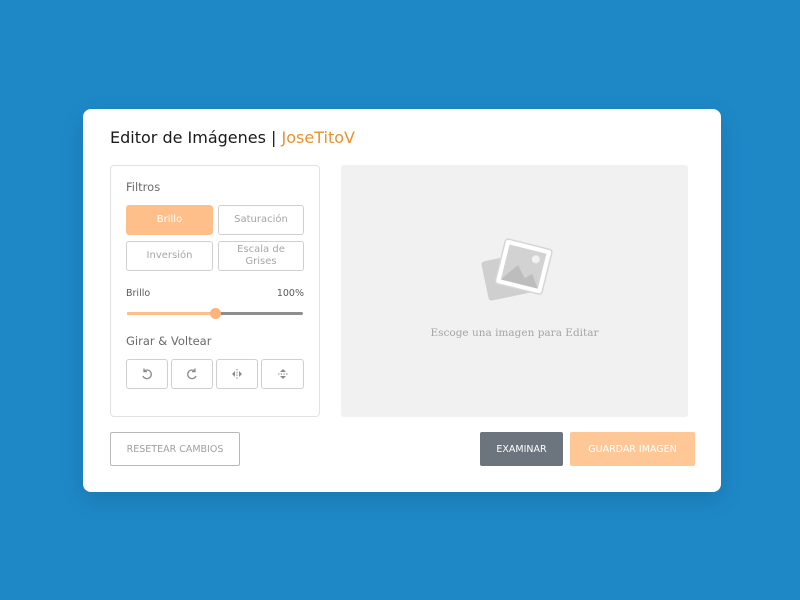 This screenshot has height=600, width=800. I want to click on page-title: Editor de Imágenes | JoseTitoV, so click(232, 137).